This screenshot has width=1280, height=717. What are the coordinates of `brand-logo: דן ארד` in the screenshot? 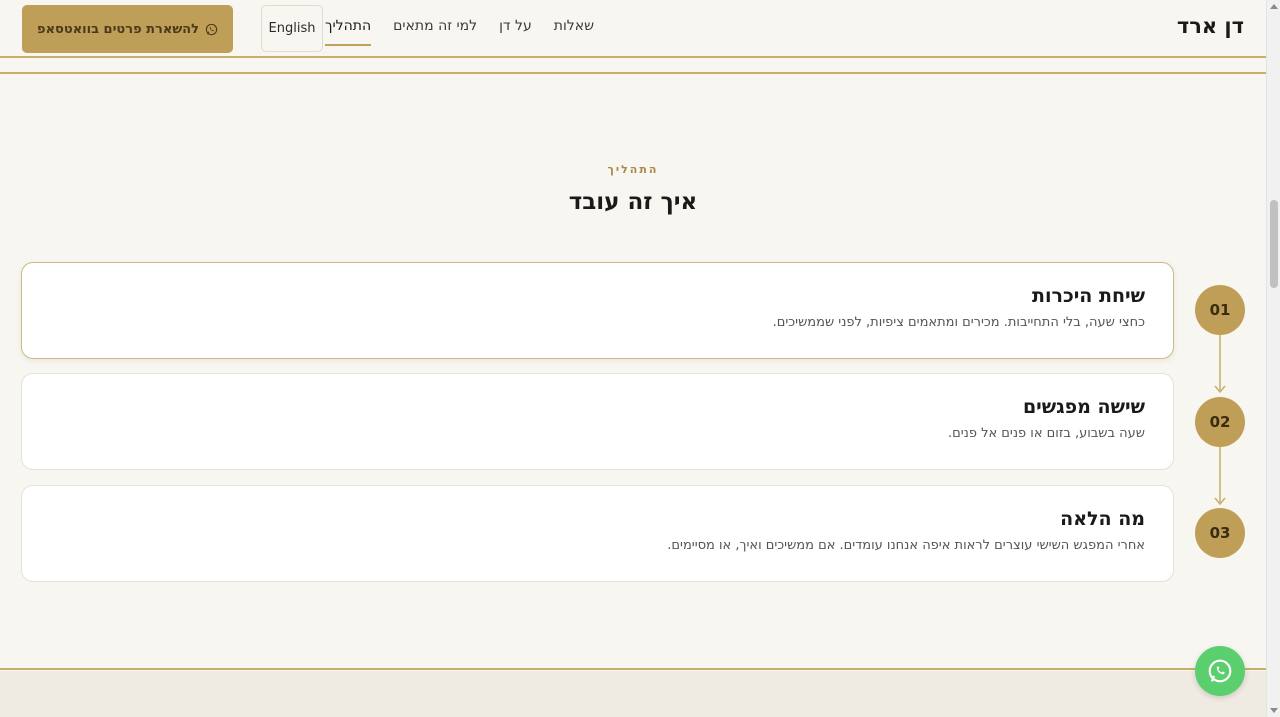 It's located at (1210, 26).